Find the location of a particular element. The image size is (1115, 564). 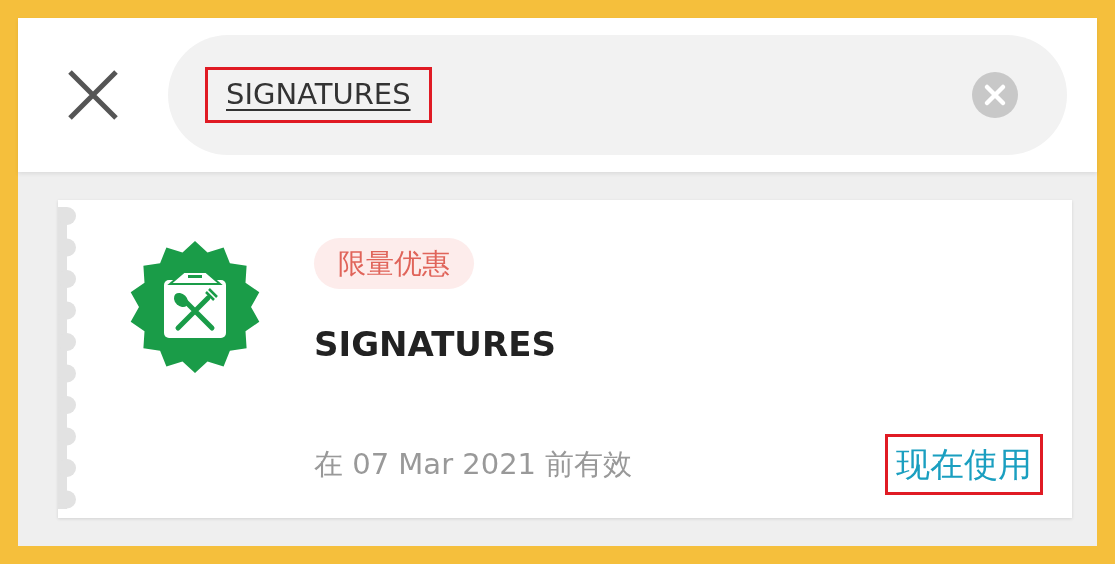

meal-box-icon is located at coordinates (195, 307).